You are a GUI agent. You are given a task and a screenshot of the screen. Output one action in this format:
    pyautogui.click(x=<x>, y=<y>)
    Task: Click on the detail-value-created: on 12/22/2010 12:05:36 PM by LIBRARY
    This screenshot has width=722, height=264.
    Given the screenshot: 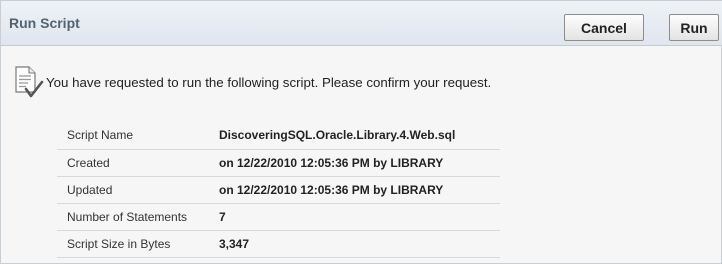 What is the action you would take?
    pyautogui.click(x=359, y=163)
    